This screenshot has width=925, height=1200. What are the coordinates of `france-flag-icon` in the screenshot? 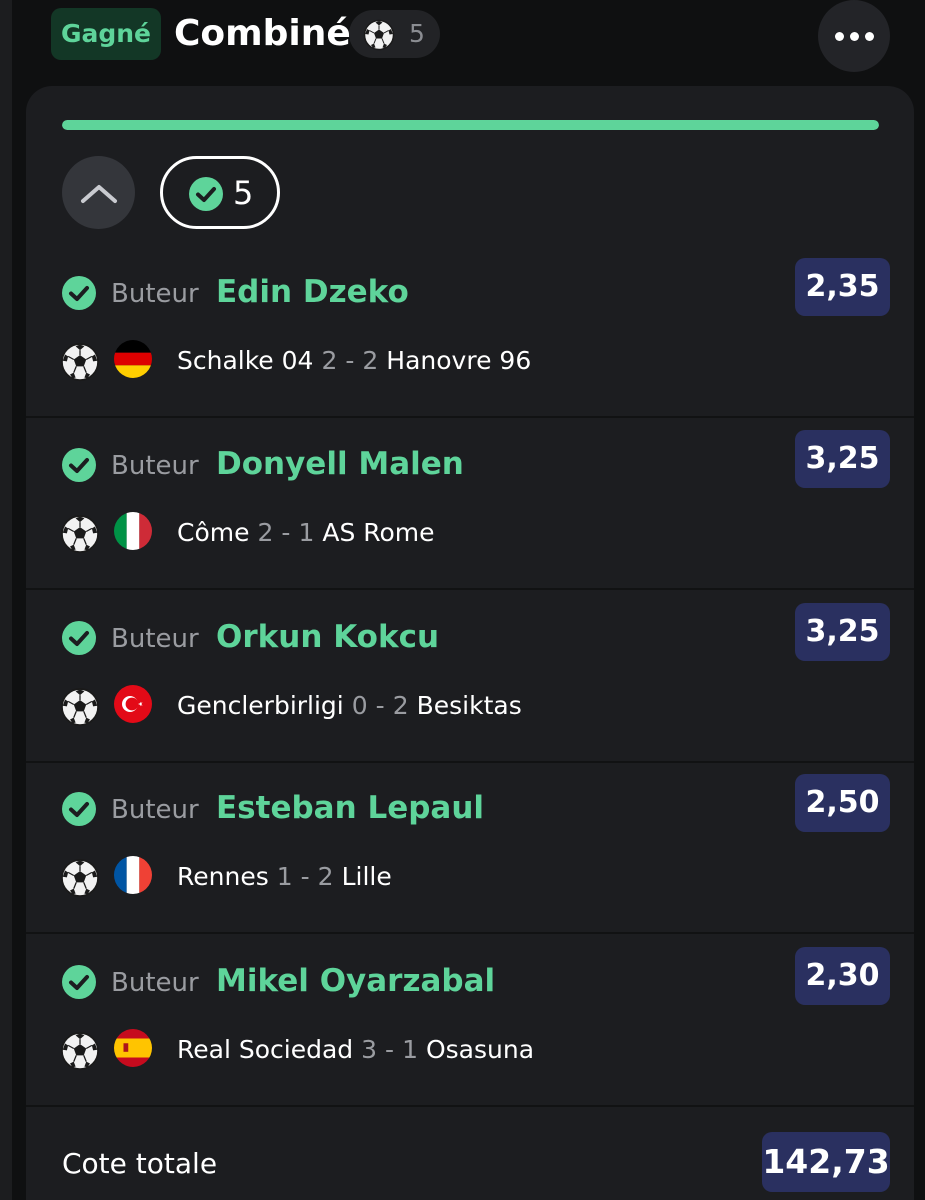 It's located at (133, 875).